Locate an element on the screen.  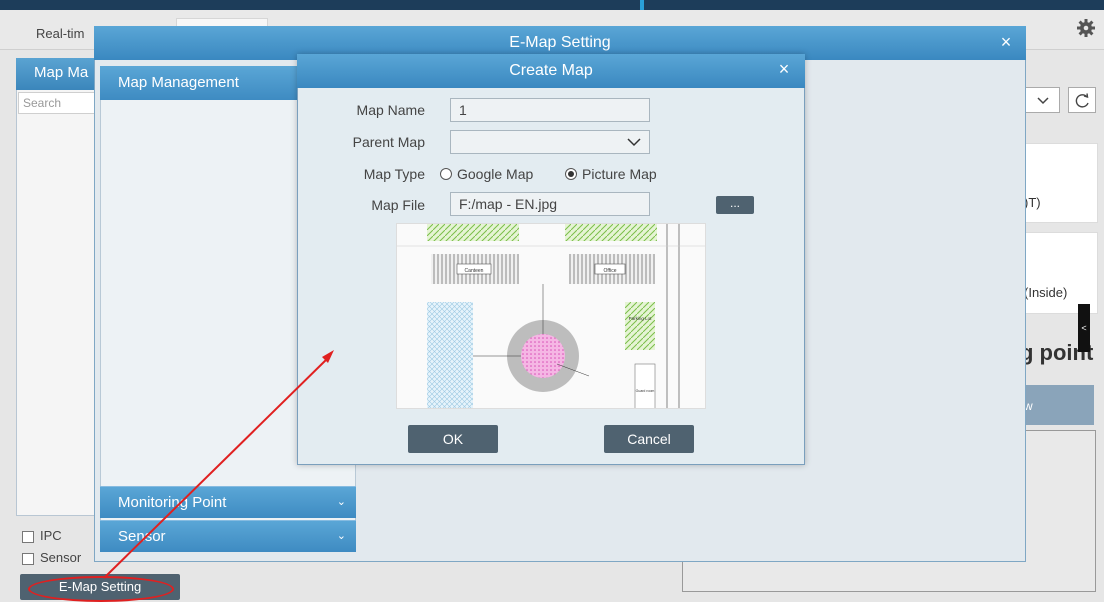
ok-button: OK is located at coordinates (453, 439).